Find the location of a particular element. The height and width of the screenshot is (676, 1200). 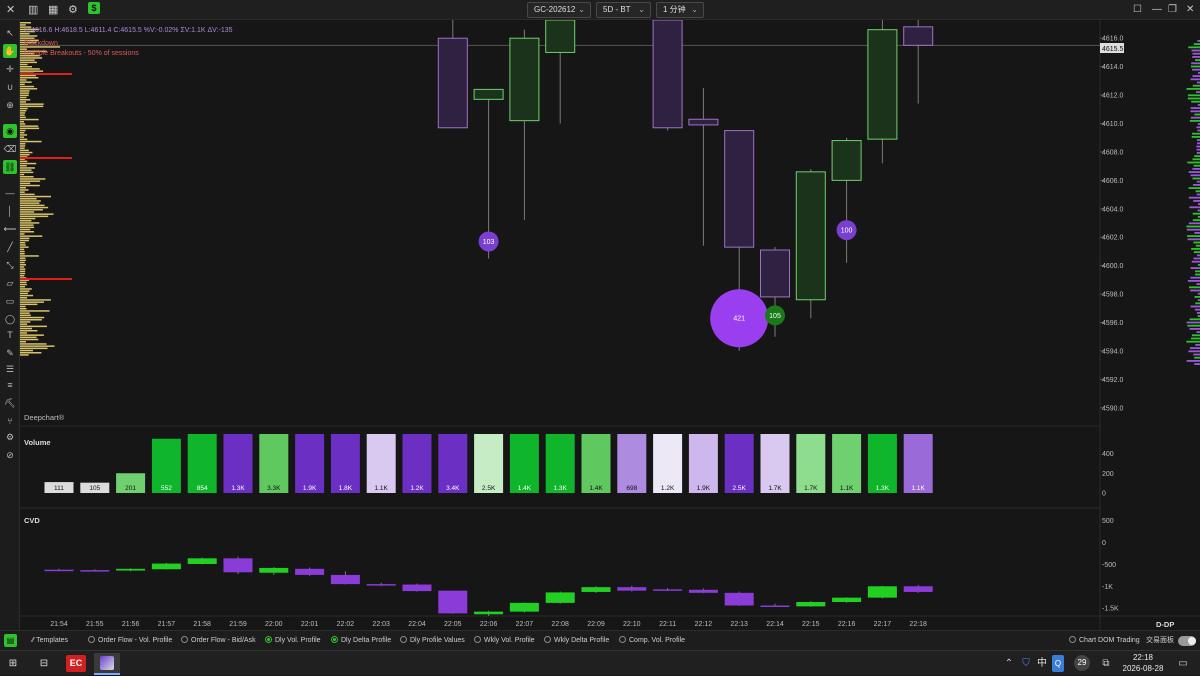

ruler-icon: ▱ is located at coordinates (10, 283).